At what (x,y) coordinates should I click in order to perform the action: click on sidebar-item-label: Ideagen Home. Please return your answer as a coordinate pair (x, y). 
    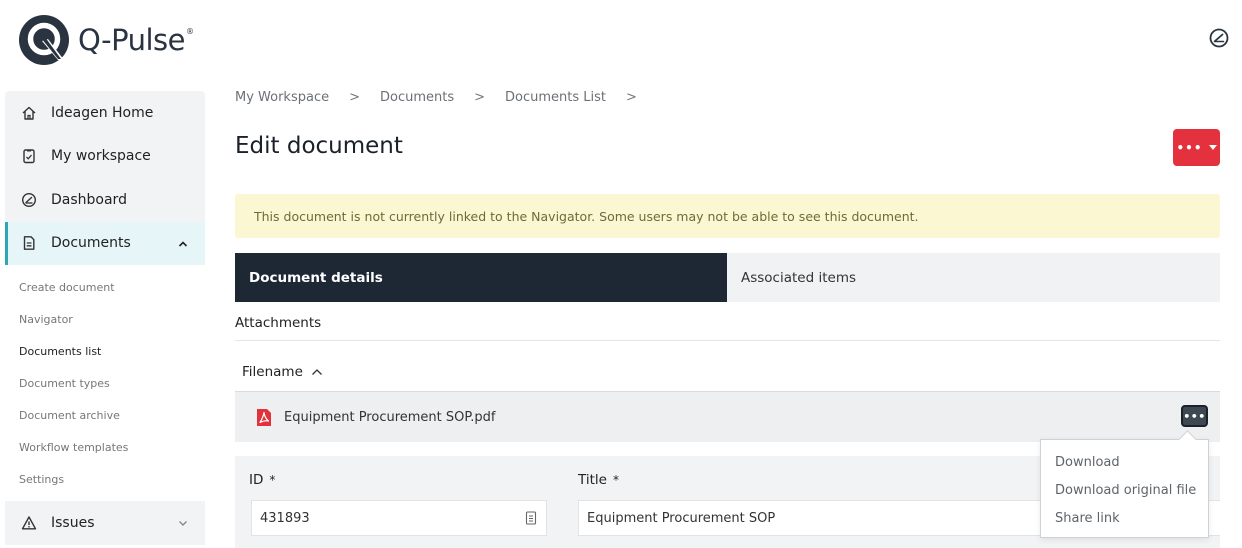
    Looking at the image, I should click on (102, 112).